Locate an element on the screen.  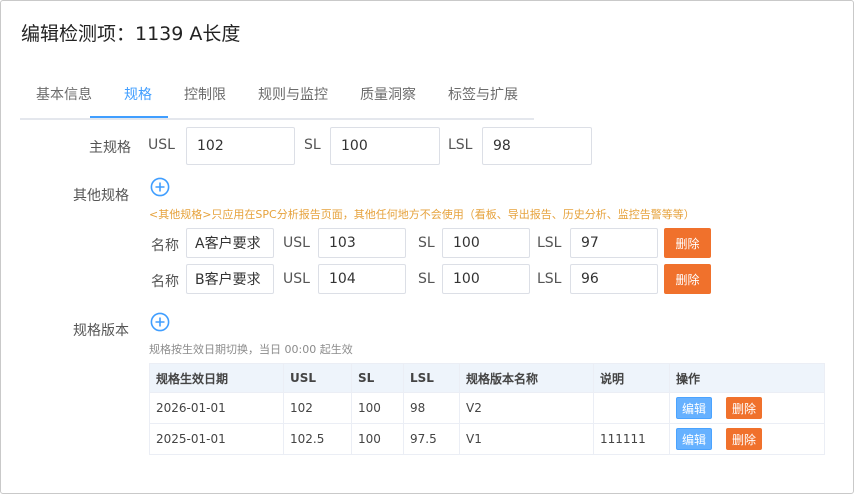
column-header: 操作 is located at coordinates (747, 378).